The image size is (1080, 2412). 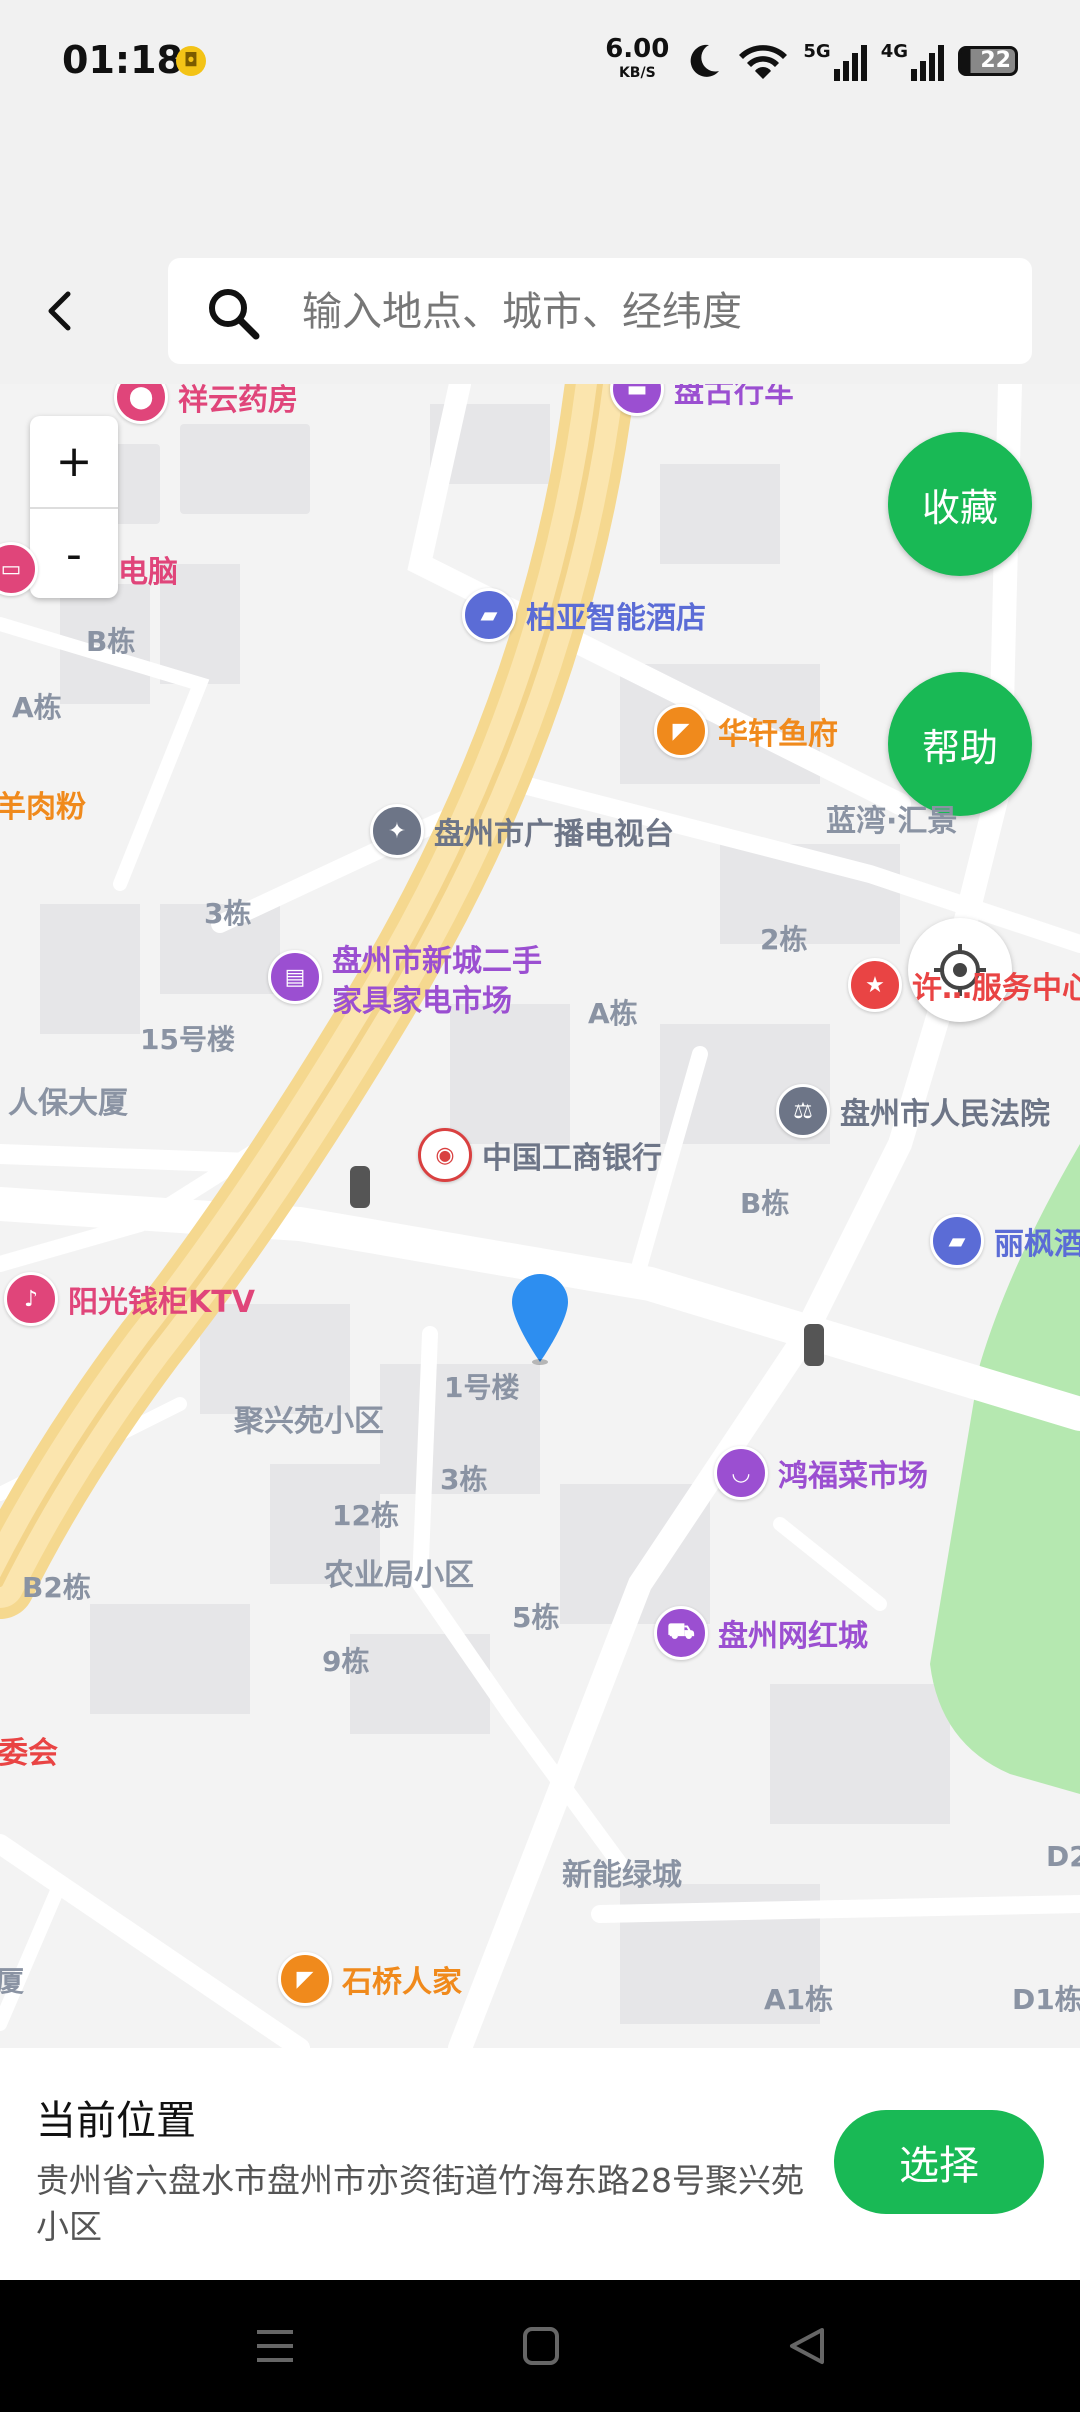 I want to click on map-label: 新能绿城, so click(x=622, y=1875).